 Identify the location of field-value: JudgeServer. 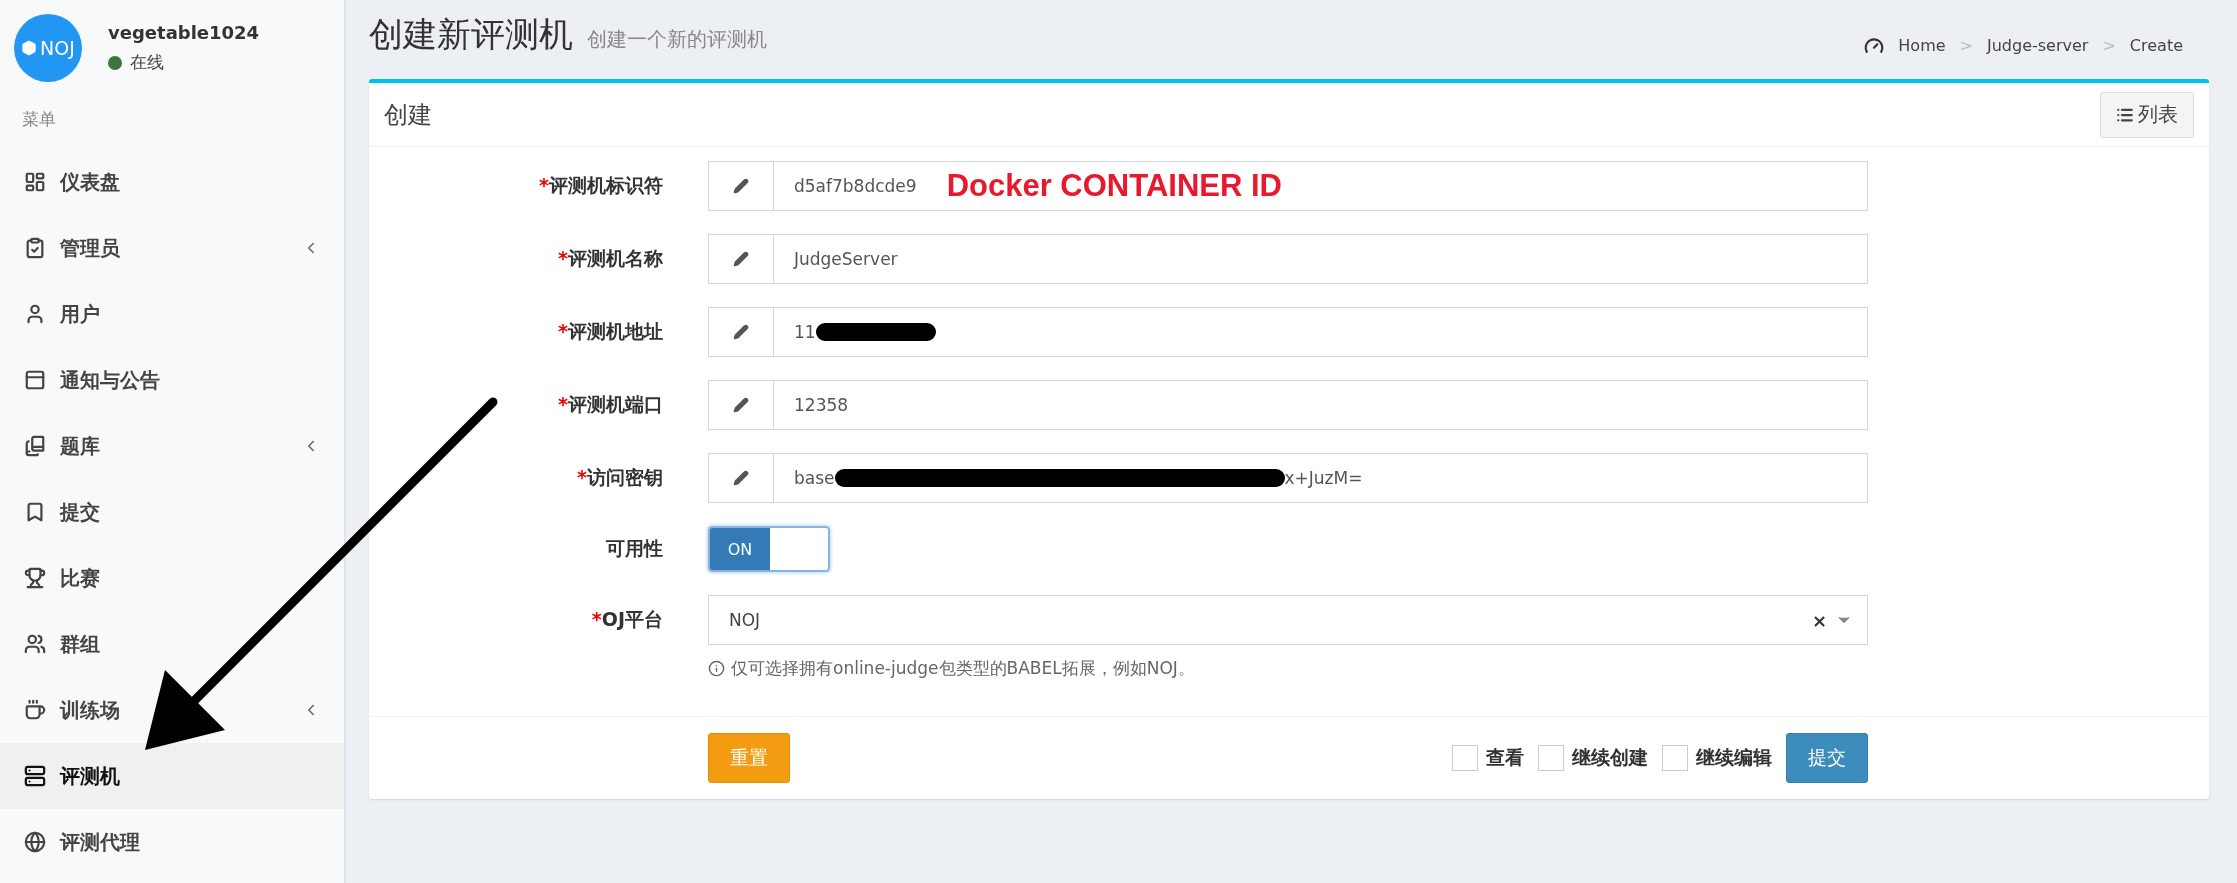
(846, 259).